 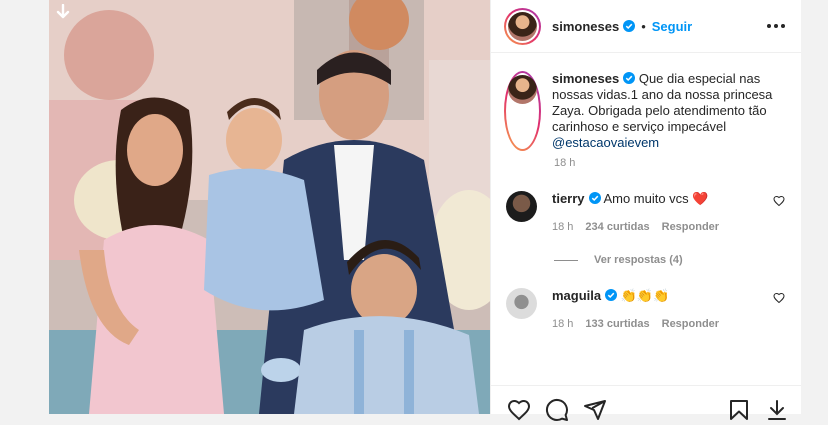 I want to click on author-avatar, so click(x=522, y=26).